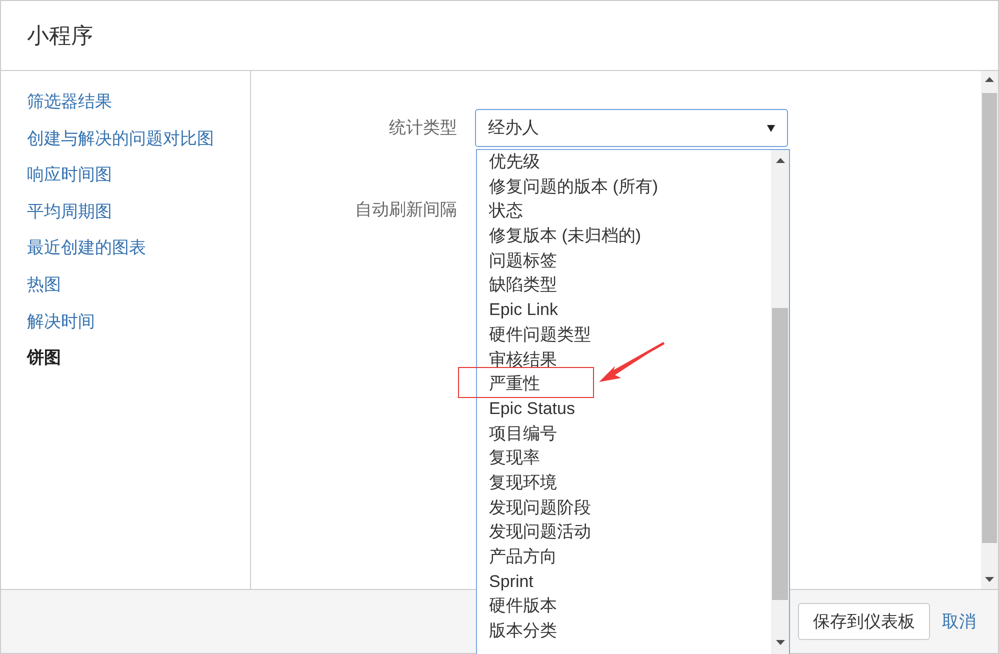  I want to click on dropdown-option: 严重性, so click(514, 384).